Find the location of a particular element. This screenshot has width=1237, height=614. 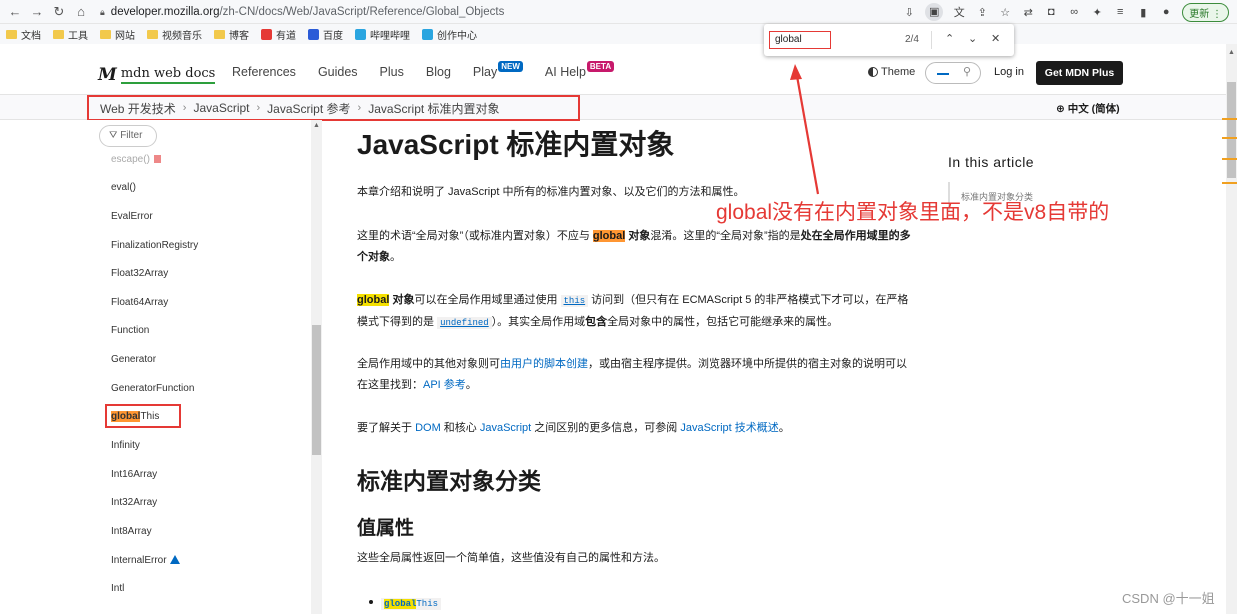

sidebar-item-float32array: Float32Array is located at coordinates (139, 273).